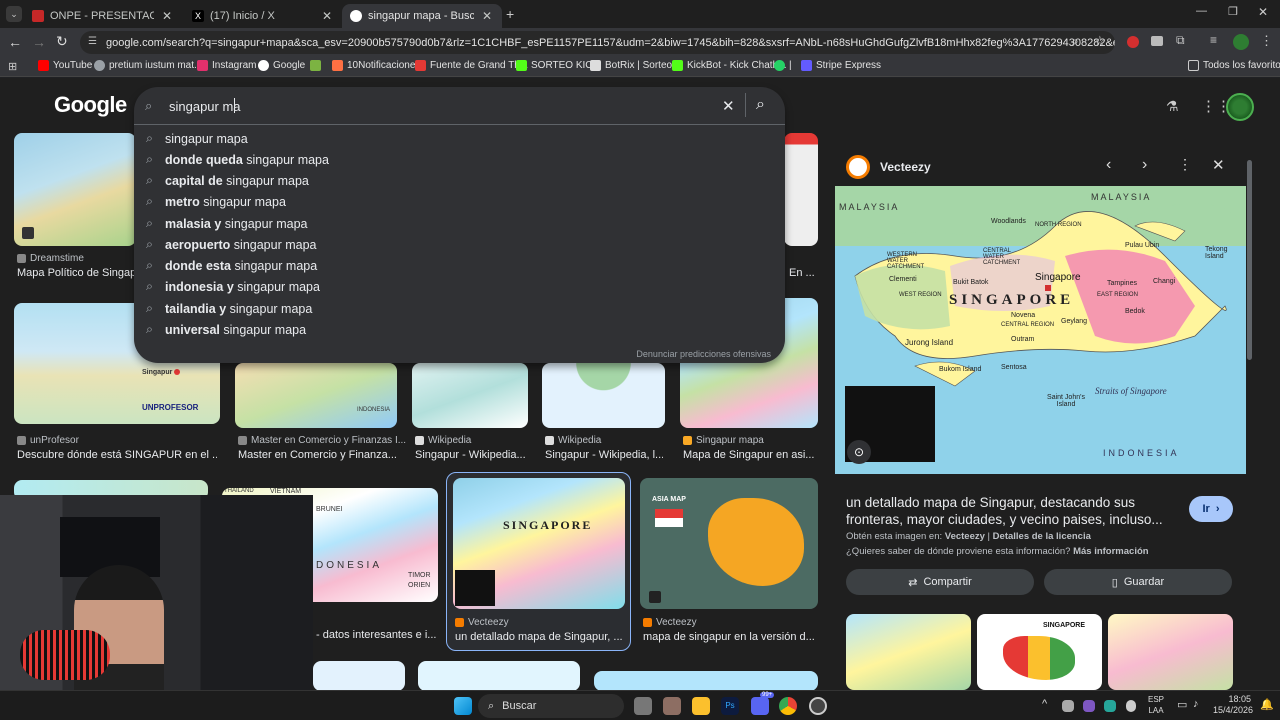  I want to click on extensions-puzzle-icon: ⧉, so click(1180, 40).